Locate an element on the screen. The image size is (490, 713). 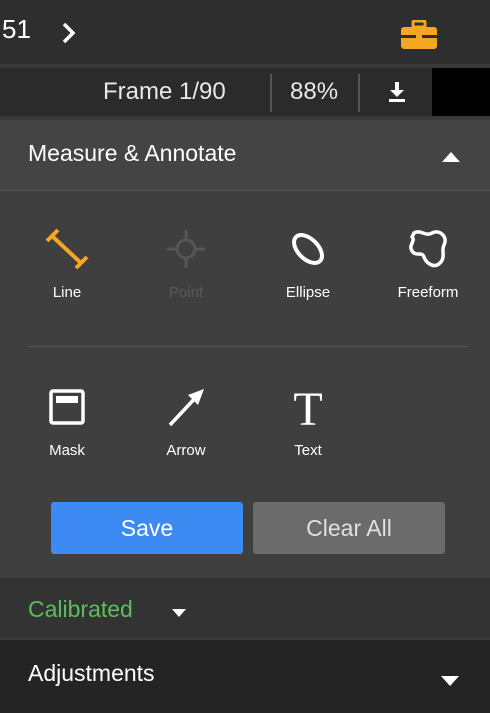
arrow-icon is located at coordinates (186, 407).